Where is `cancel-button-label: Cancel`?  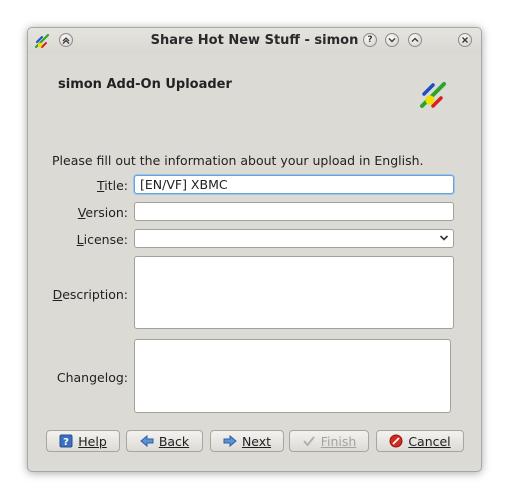 cancel-button-label: Cancel is located at coordinates (429, 441).